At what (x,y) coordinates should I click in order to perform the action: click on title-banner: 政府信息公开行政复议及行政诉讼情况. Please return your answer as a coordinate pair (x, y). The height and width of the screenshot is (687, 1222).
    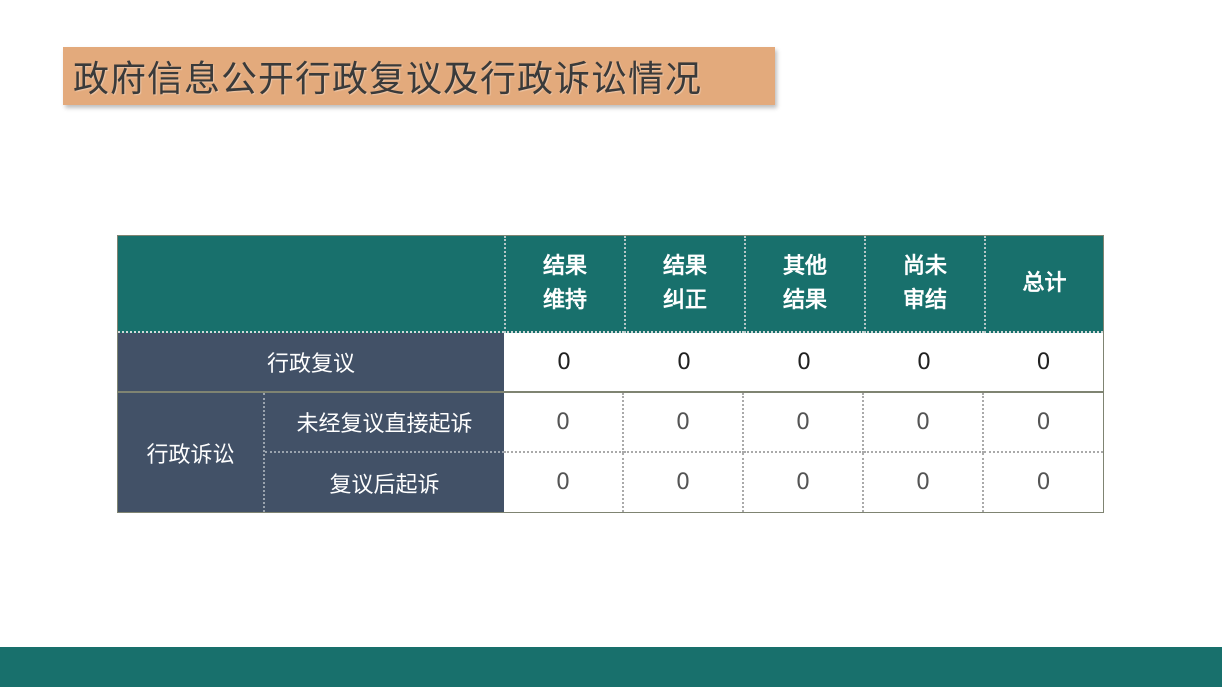
    Looking at the image, I should click on (419, 76).